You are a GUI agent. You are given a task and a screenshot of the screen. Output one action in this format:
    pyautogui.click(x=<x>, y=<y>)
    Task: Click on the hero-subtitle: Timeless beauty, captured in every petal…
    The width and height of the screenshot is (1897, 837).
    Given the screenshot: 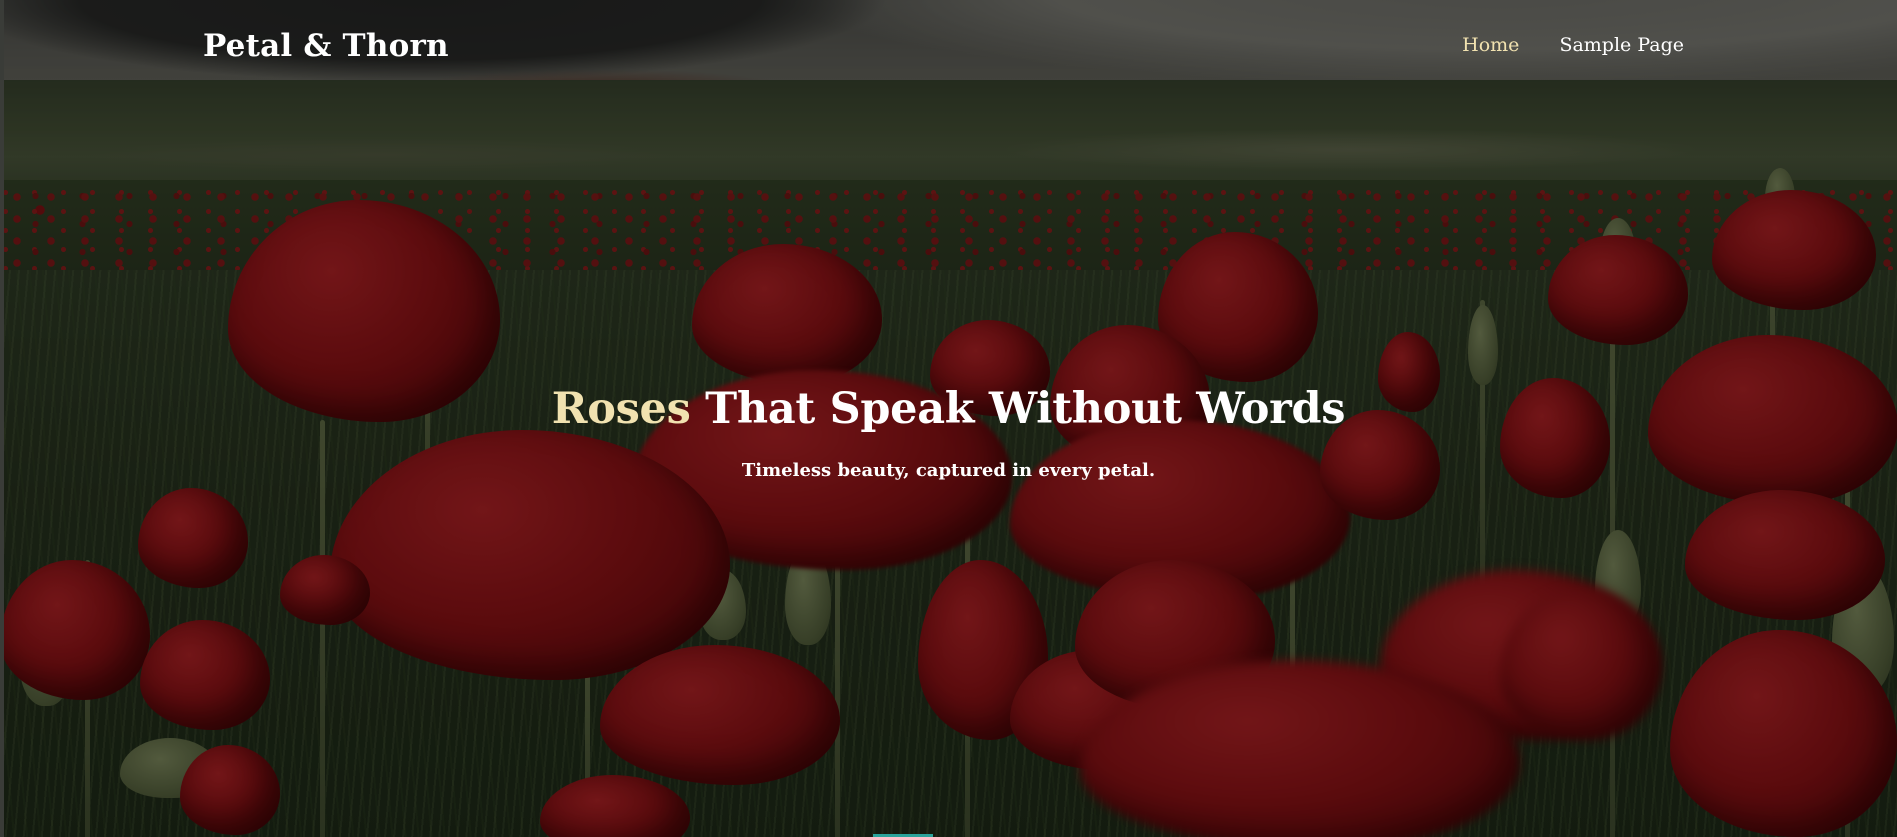 What is the action you would take?
    pyautogui.click(x=948, y=470)
    